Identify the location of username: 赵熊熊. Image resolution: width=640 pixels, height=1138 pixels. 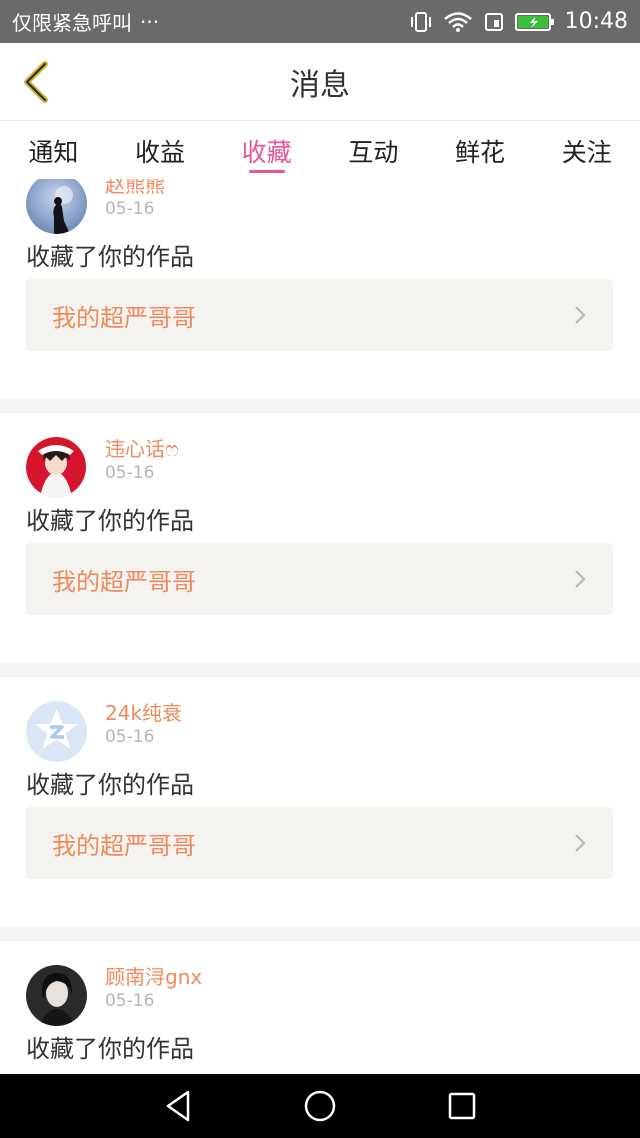
(135, 188).